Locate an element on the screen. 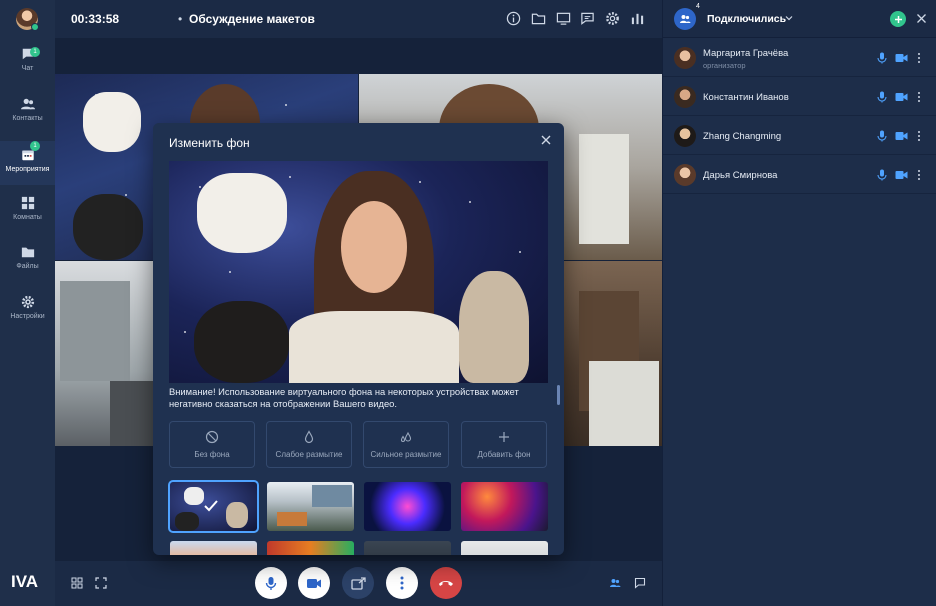 The image size is (936, 606). sidebar-item-files: Файлы is located at coordinates (27, 267).